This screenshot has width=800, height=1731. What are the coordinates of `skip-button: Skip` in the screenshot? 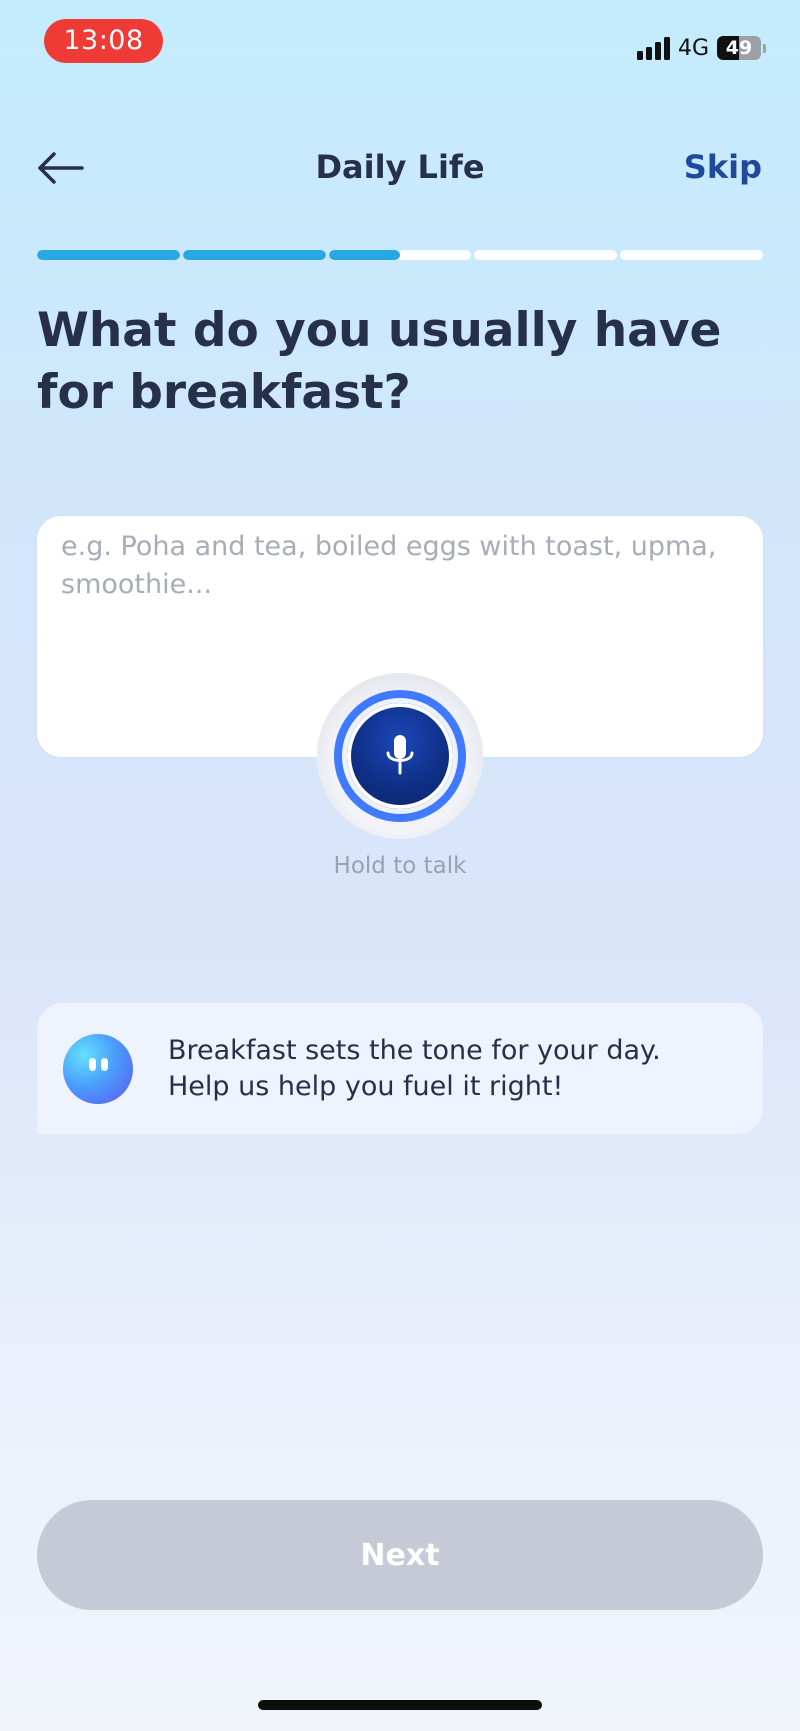 It's located at (723, 167).